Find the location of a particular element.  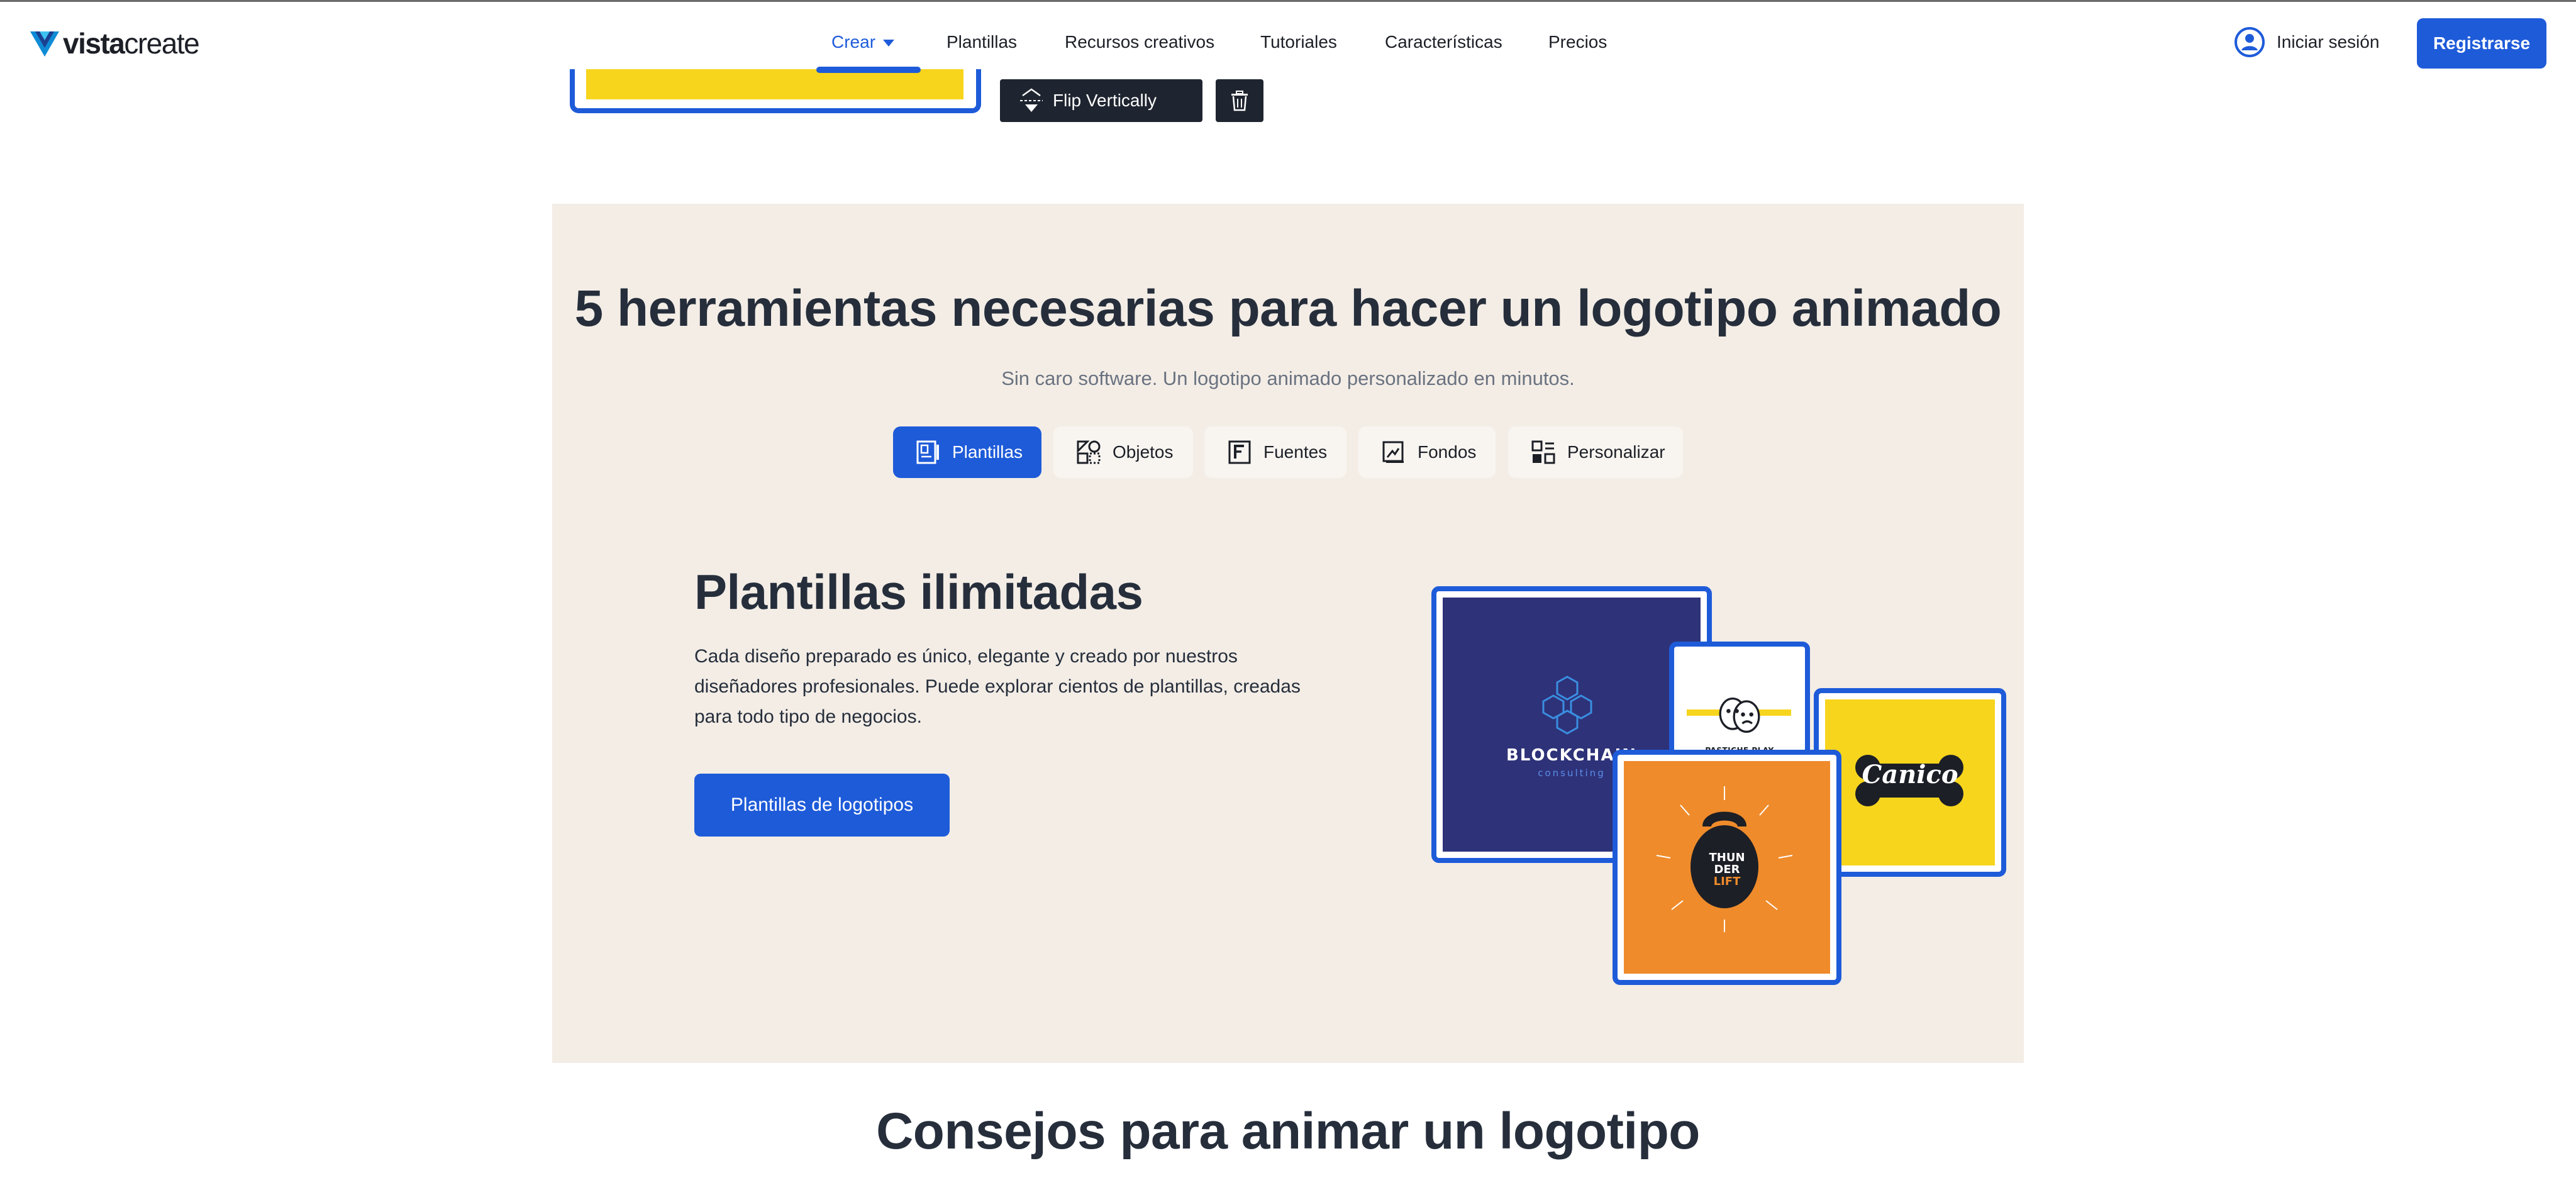

tab-personalizar: Personalizar is located at coordinates (1595, 452).